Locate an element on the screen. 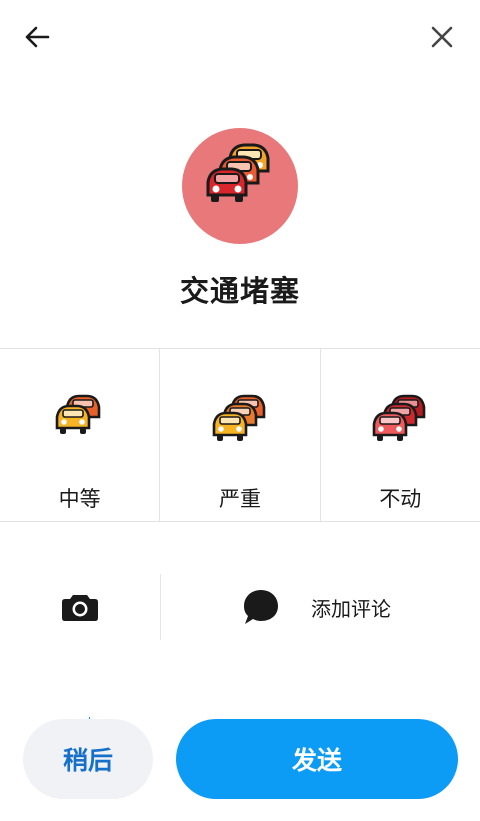 This screenshot has height=821, width=480. option-moderate: 中等 is located at coordinates (79, 435).